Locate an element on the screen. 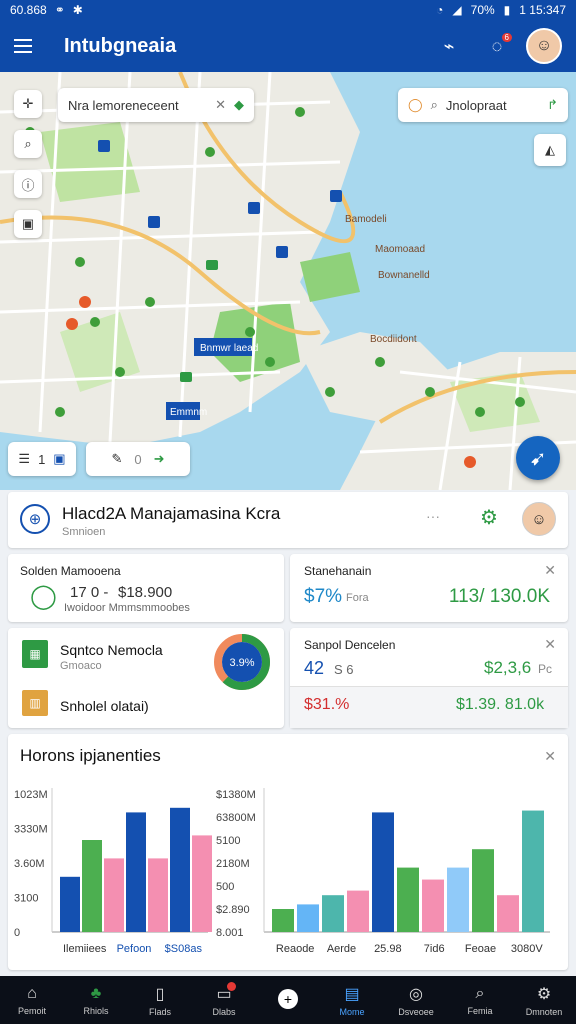  map-pin-label: Bownanelld is located at coordinates (404, 275).